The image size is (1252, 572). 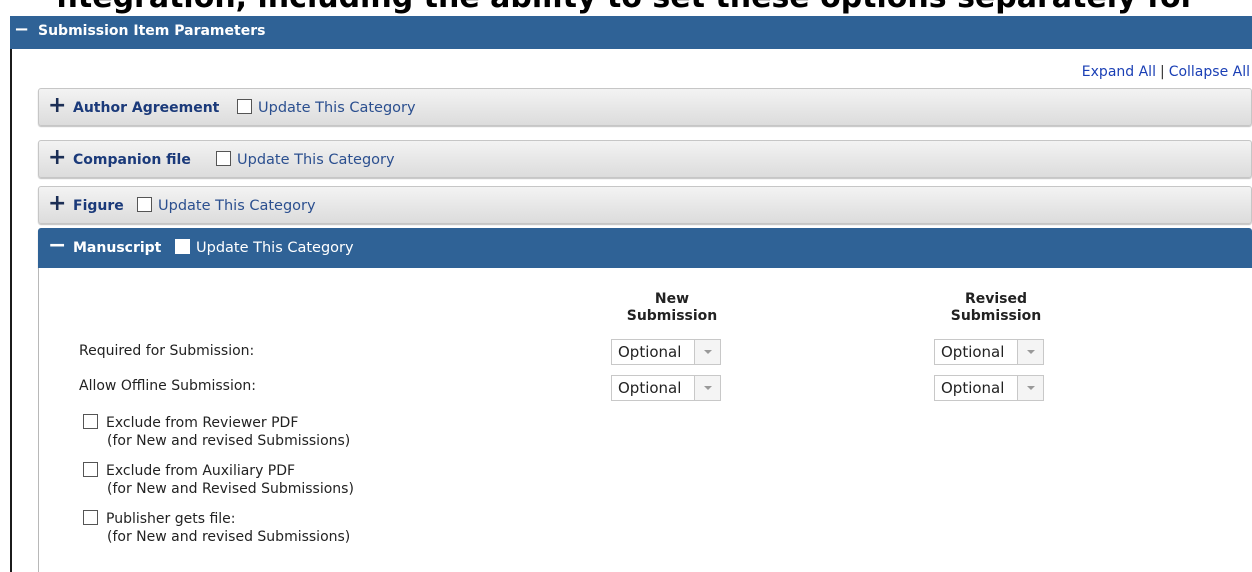 What do you see at coordinates (152, 31) in the screenshot?
I see `section-title: Submission Item Parameters` at bounding box center [152, 31].